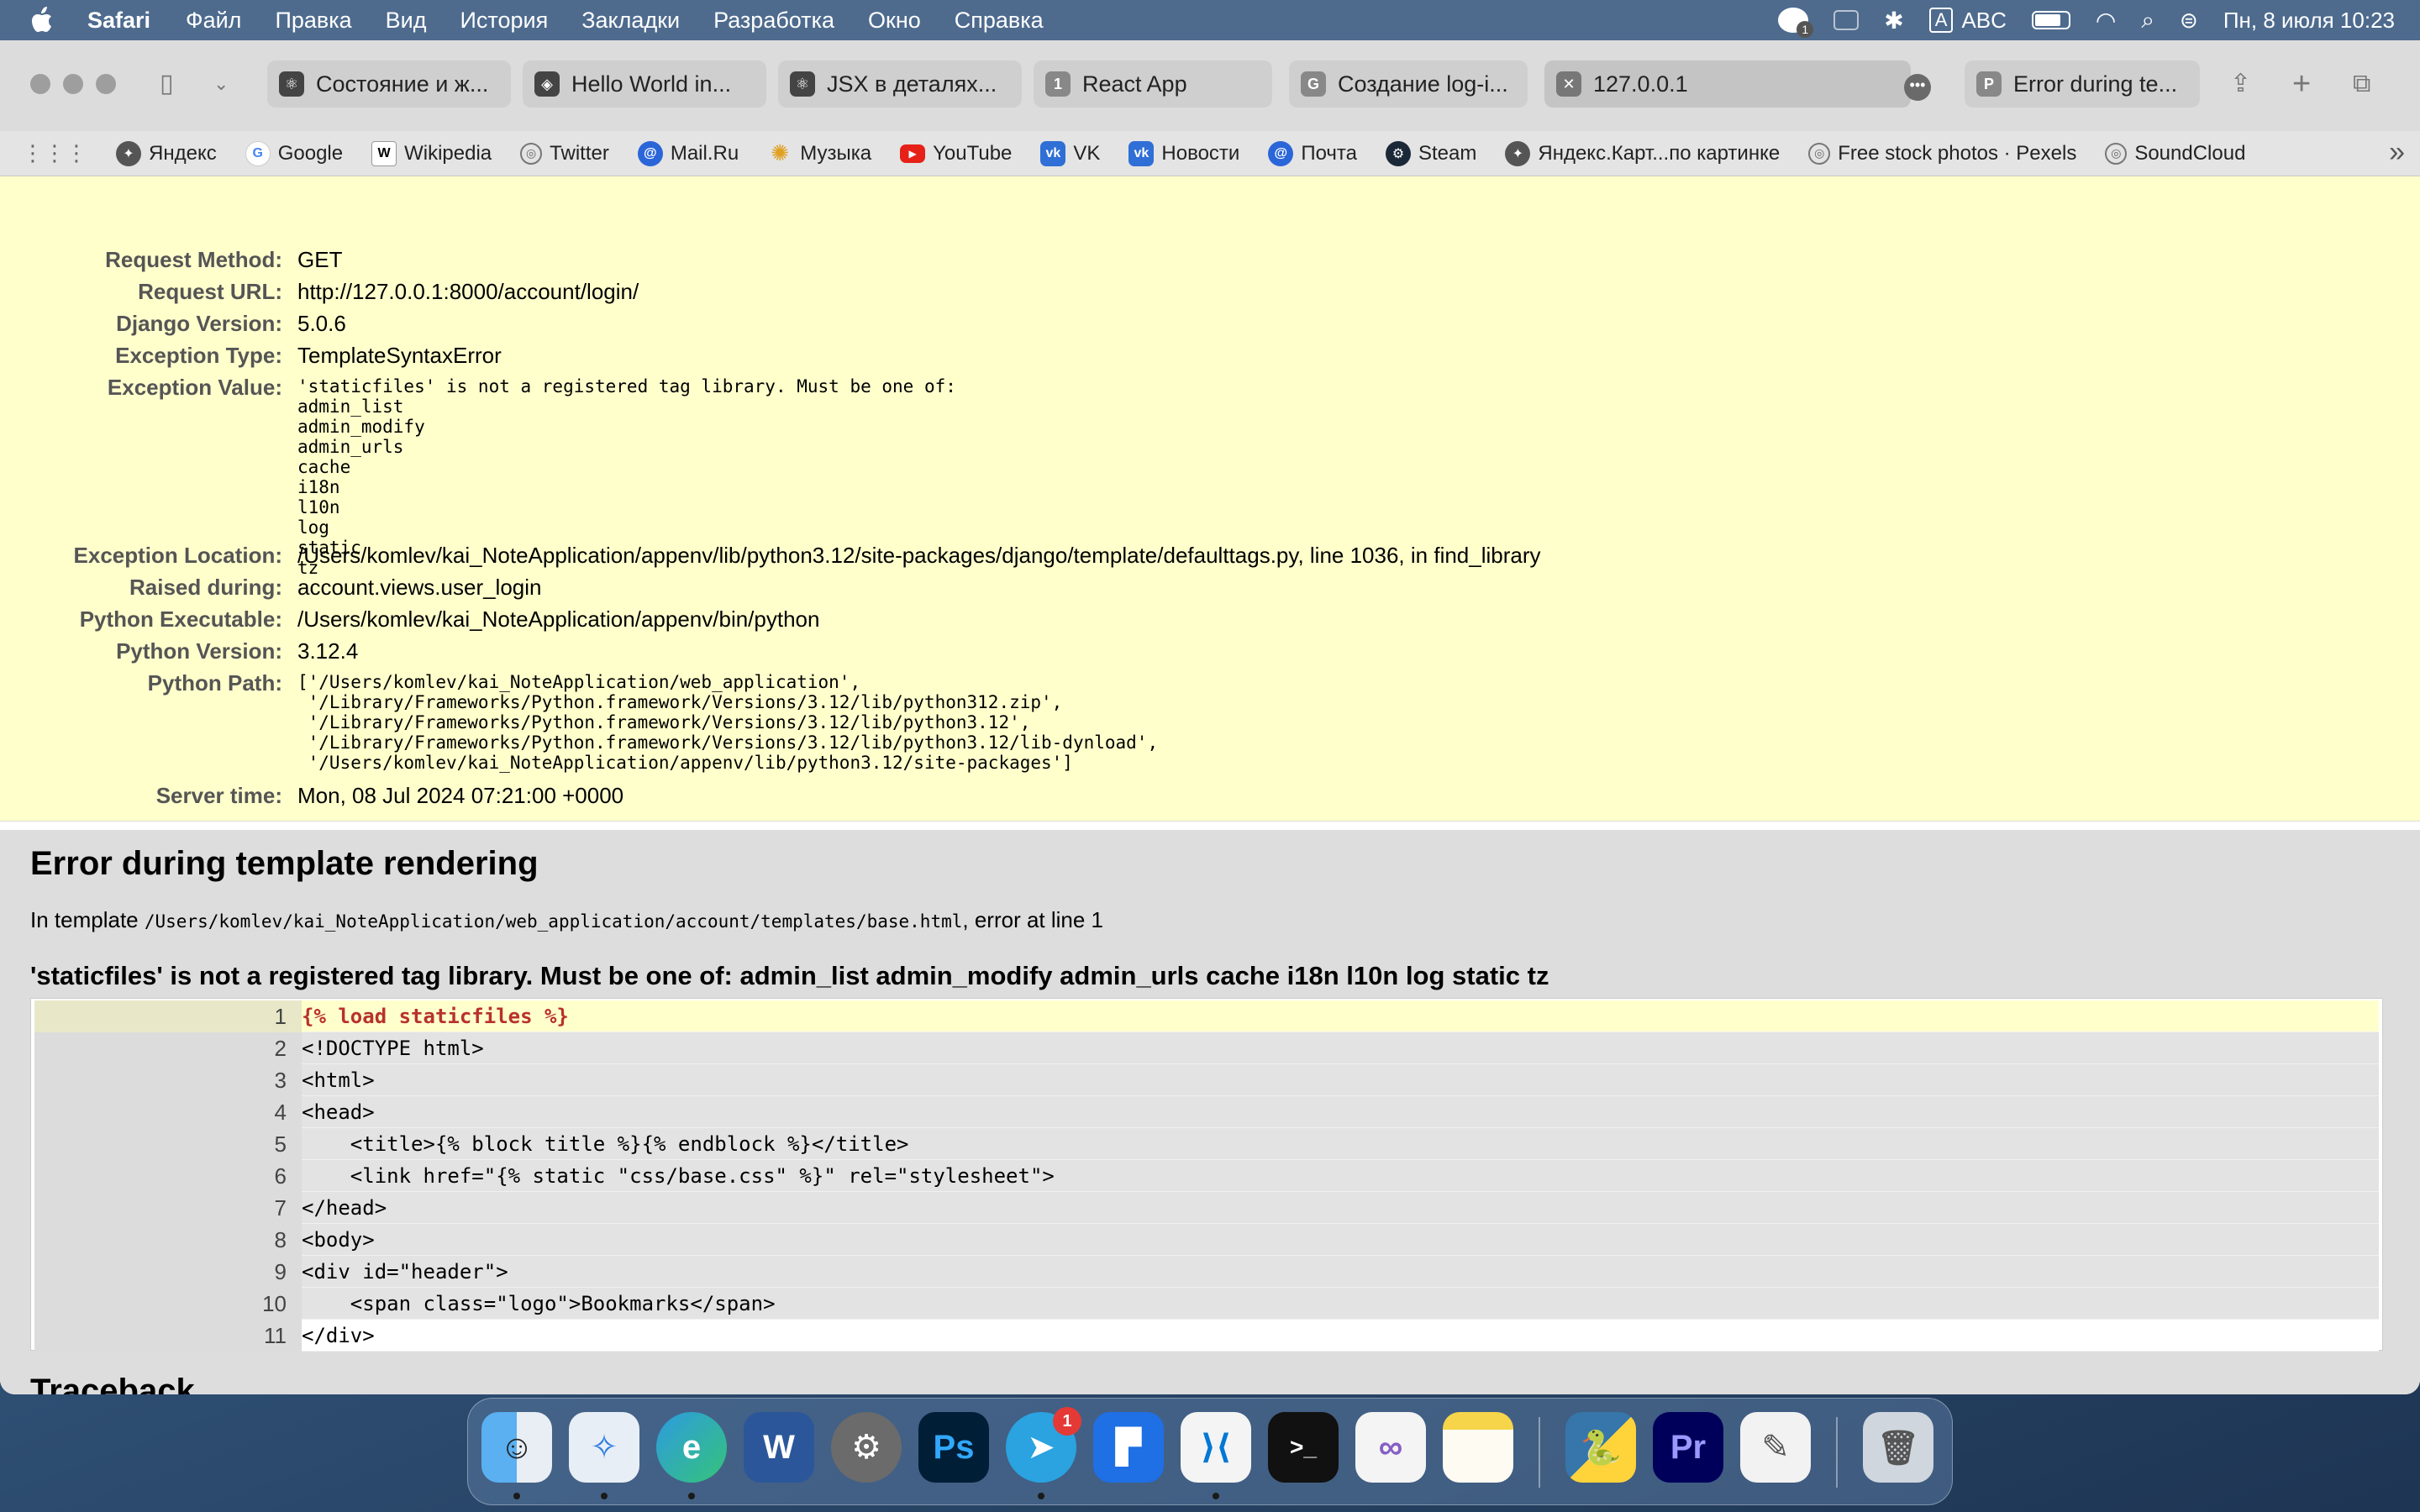 The height and width of the screenshot is (1512, 2420). I want to click on close-icon: ✕, so click(1568, 84).